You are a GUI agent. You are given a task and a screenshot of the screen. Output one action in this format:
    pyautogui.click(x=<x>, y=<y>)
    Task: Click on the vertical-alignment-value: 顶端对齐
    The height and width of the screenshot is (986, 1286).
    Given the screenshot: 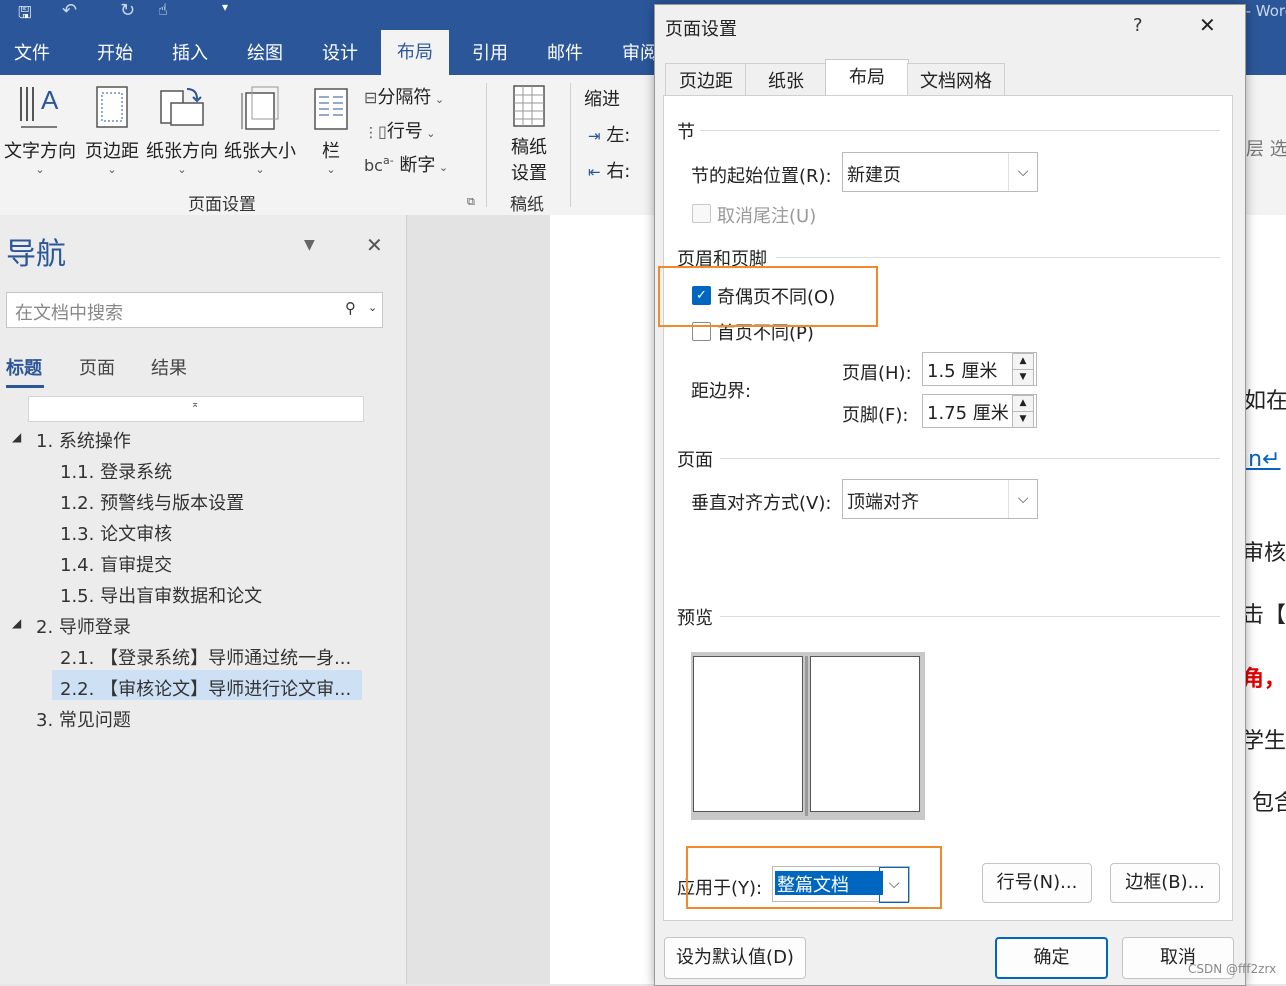 What is the action you would take?
    pyautogui.click(x=883, y=502)
    